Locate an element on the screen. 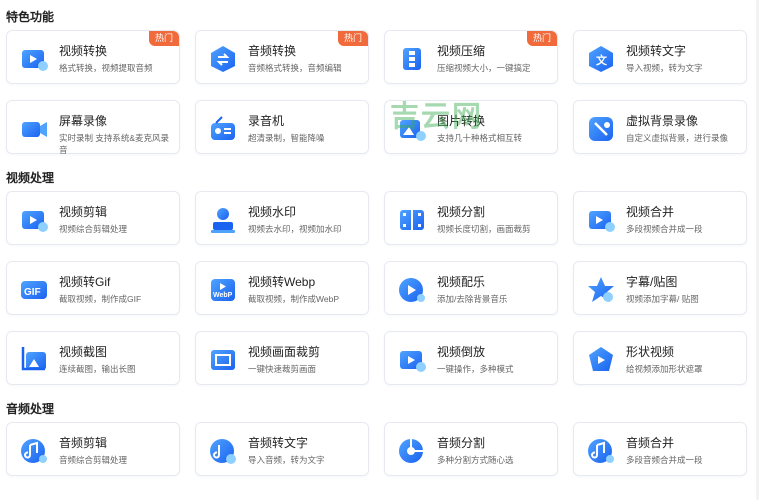  feature-card-title: 视频分割 is located at coordinates (461, 212).